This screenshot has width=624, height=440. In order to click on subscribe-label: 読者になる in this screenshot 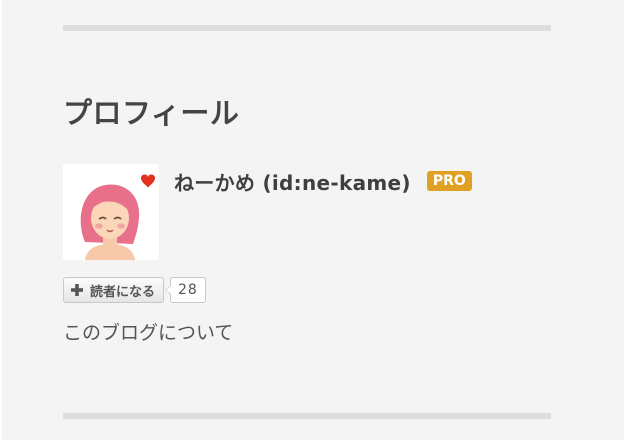, I will do `click(123, 292)`.